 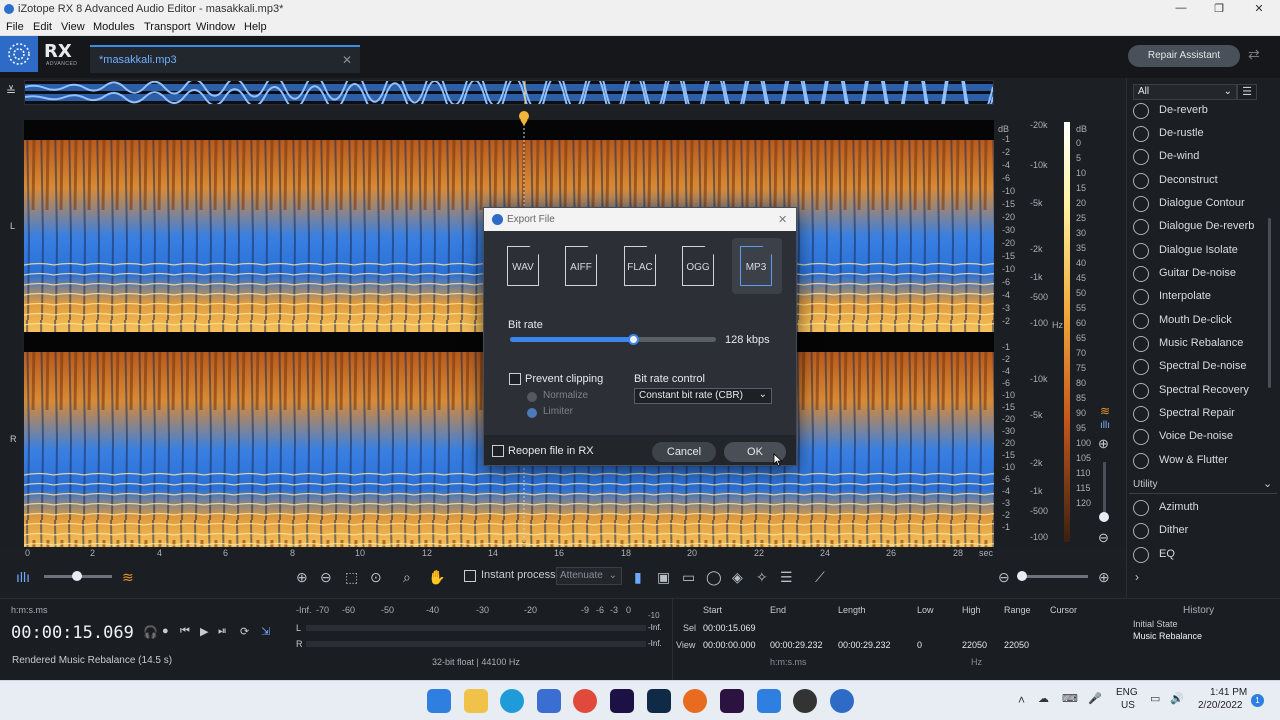 What do you see at coordinates (1104, 517) in the screenshot?
I see `vertical-zoom-handle` at bounding box center [1104, 517].